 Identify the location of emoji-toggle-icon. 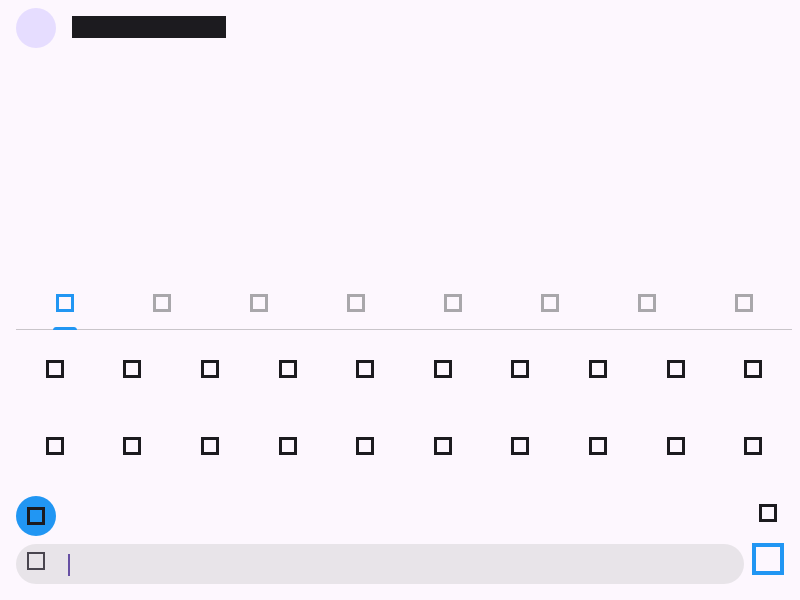
(36, 516).